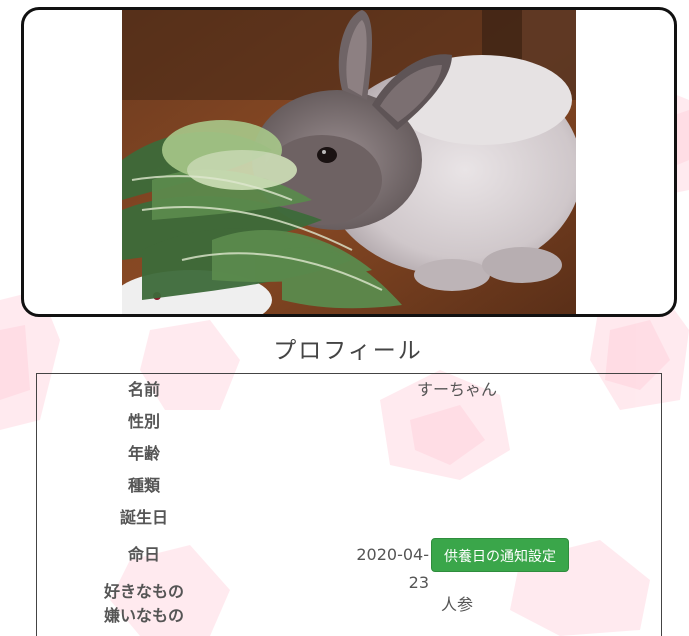  Describe the element at coordinates (456, 604) in the screenshot. I see `likes-dislikes-value: 人参` at that location.